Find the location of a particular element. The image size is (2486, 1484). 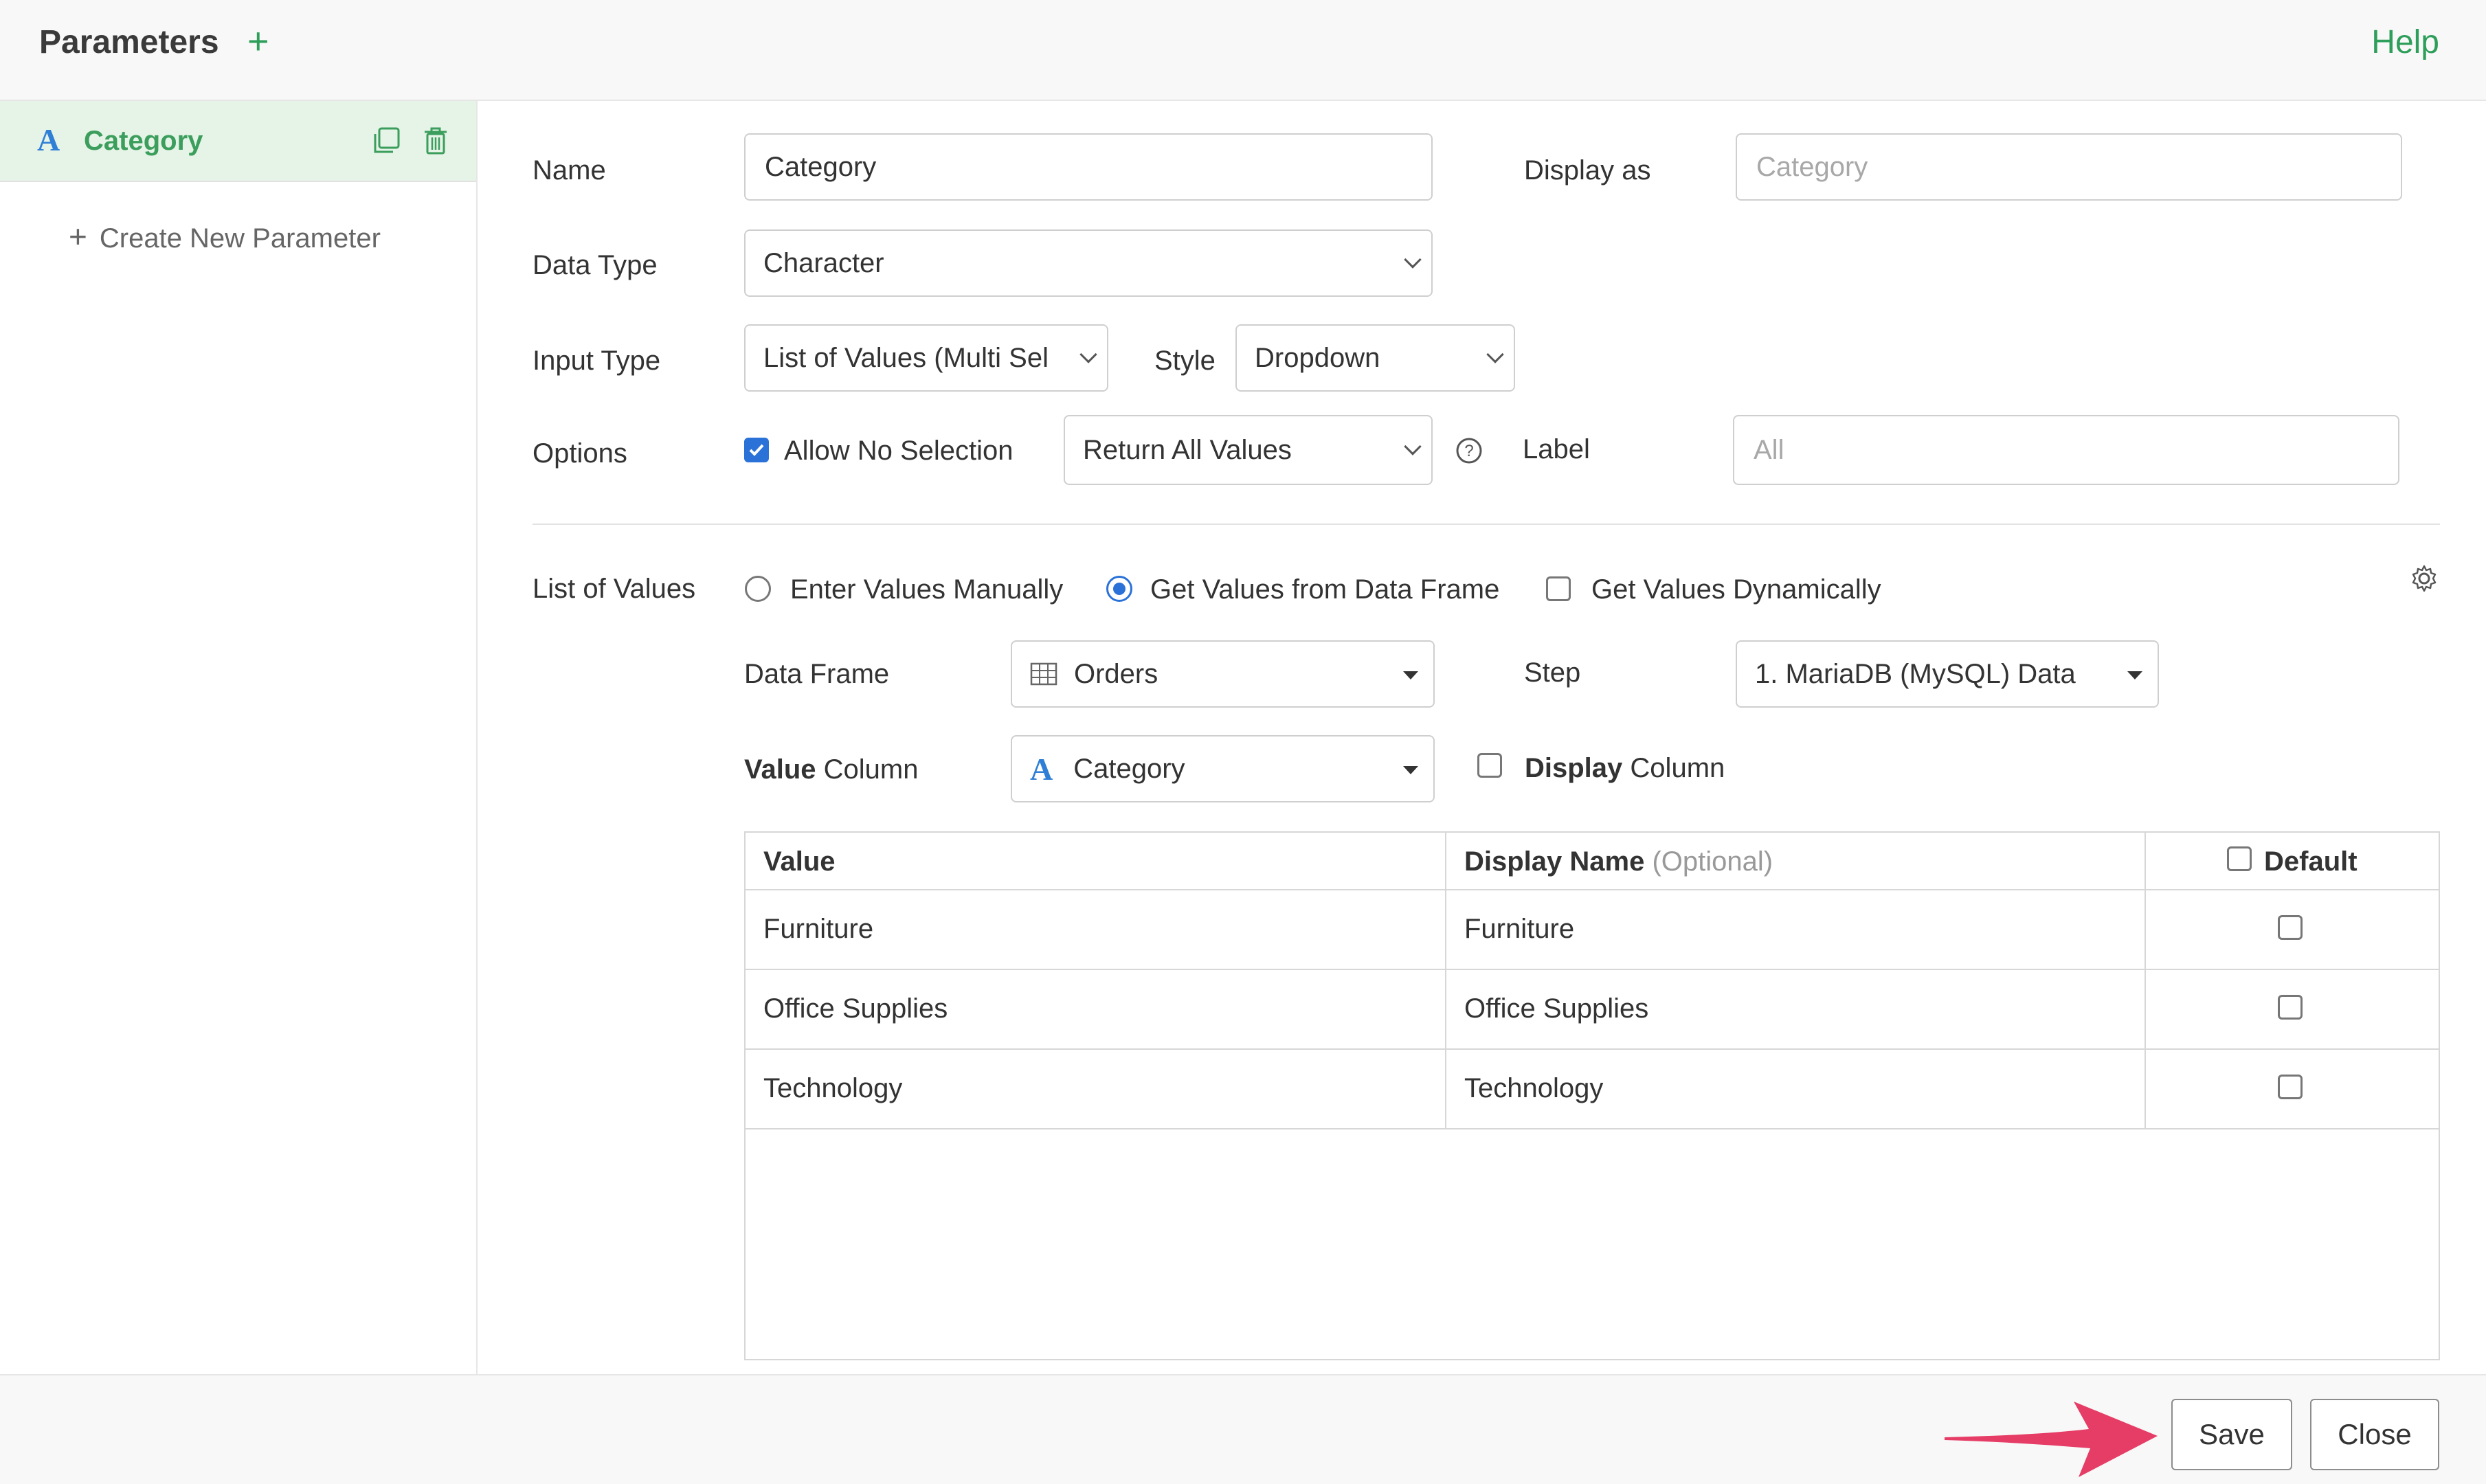

get-values-dynamically-checkbox is located at coordinates (1558, 588).